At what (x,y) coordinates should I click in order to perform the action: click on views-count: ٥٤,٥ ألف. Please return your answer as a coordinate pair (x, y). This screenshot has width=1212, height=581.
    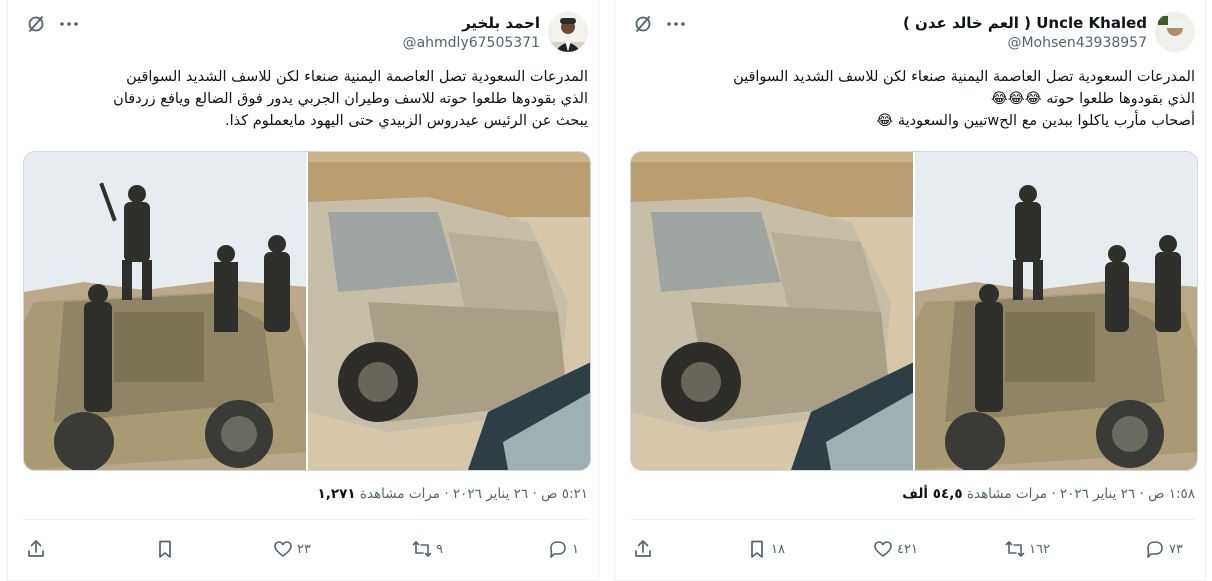
    Looking at the image, I should click on (932, 494).